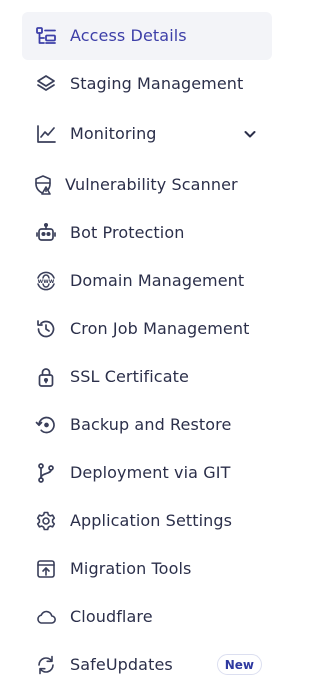  What do you see at coordinates (121, 664) in the screenshot?
I see `sidebar-item-label: SafeUpdates` at bounding box center [121, 664].